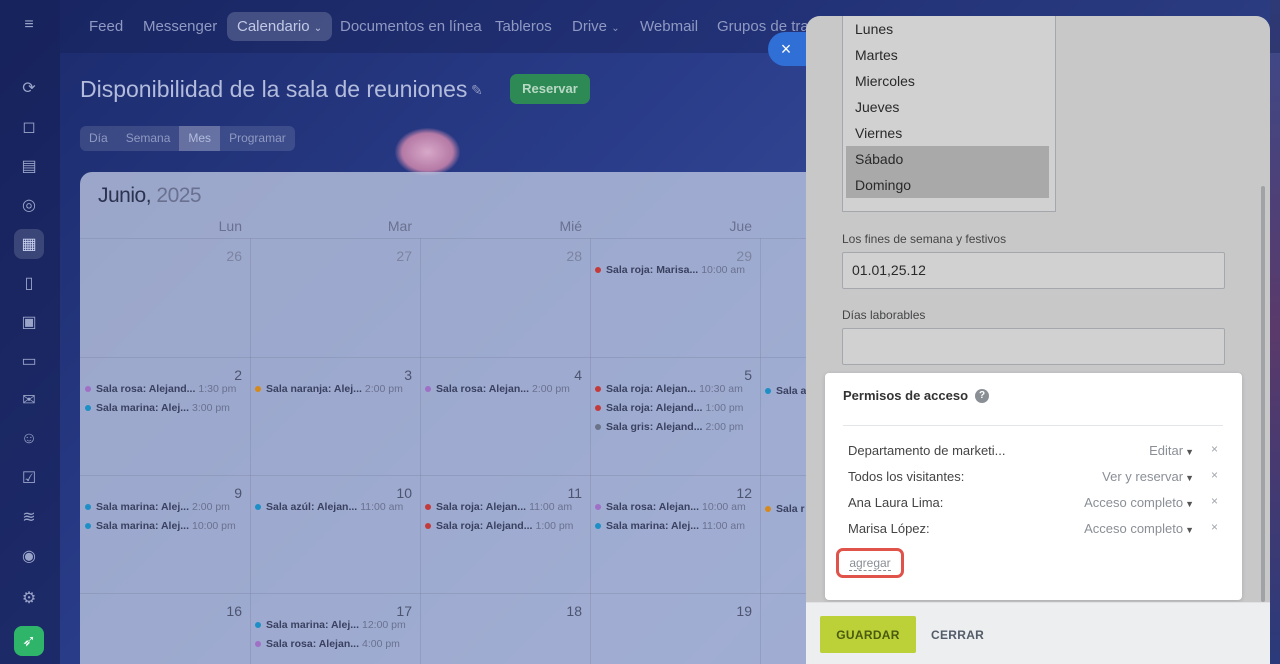 The image size is (1280, 664). I want to click on list-option-selected: Sábado, so click(947, 159).